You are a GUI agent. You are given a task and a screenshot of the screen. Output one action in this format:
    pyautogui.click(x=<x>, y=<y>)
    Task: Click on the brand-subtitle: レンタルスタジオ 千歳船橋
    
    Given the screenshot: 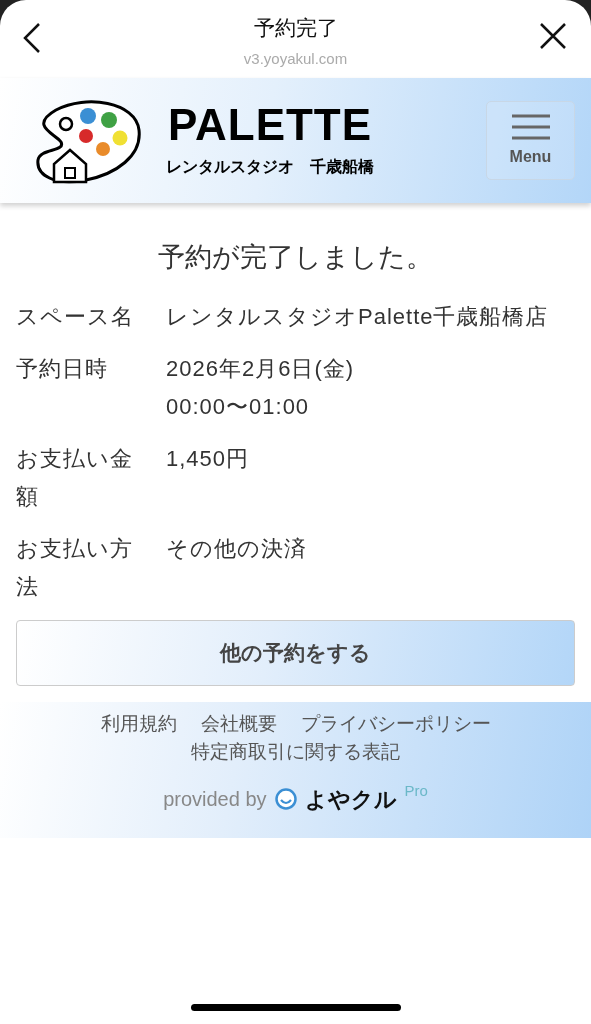 What is the action you would take?
    pyautogui.click(x=270, y=166)
    